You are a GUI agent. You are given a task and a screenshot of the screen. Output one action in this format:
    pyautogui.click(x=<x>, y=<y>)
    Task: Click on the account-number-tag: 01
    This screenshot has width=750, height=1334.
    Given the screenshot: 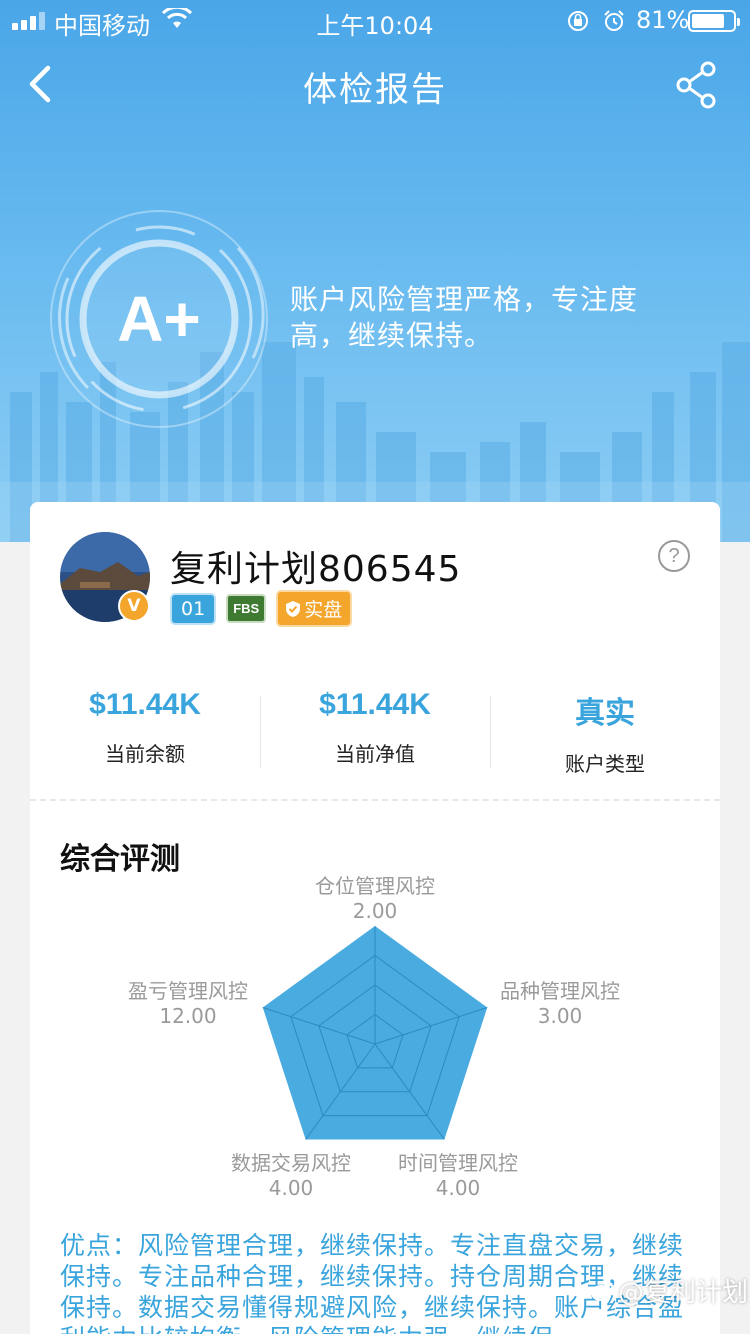 What is the action you would take?
    pyautogui.click(x=193, y=608)
    